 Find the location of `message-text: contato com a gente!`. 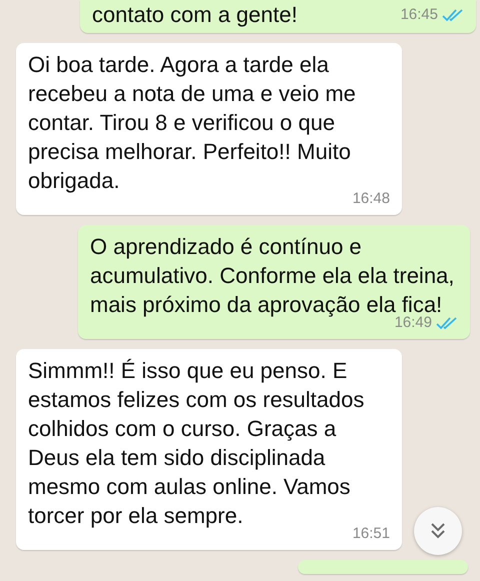

message-text: contato com a gente! is located at coordinates (195, 15).